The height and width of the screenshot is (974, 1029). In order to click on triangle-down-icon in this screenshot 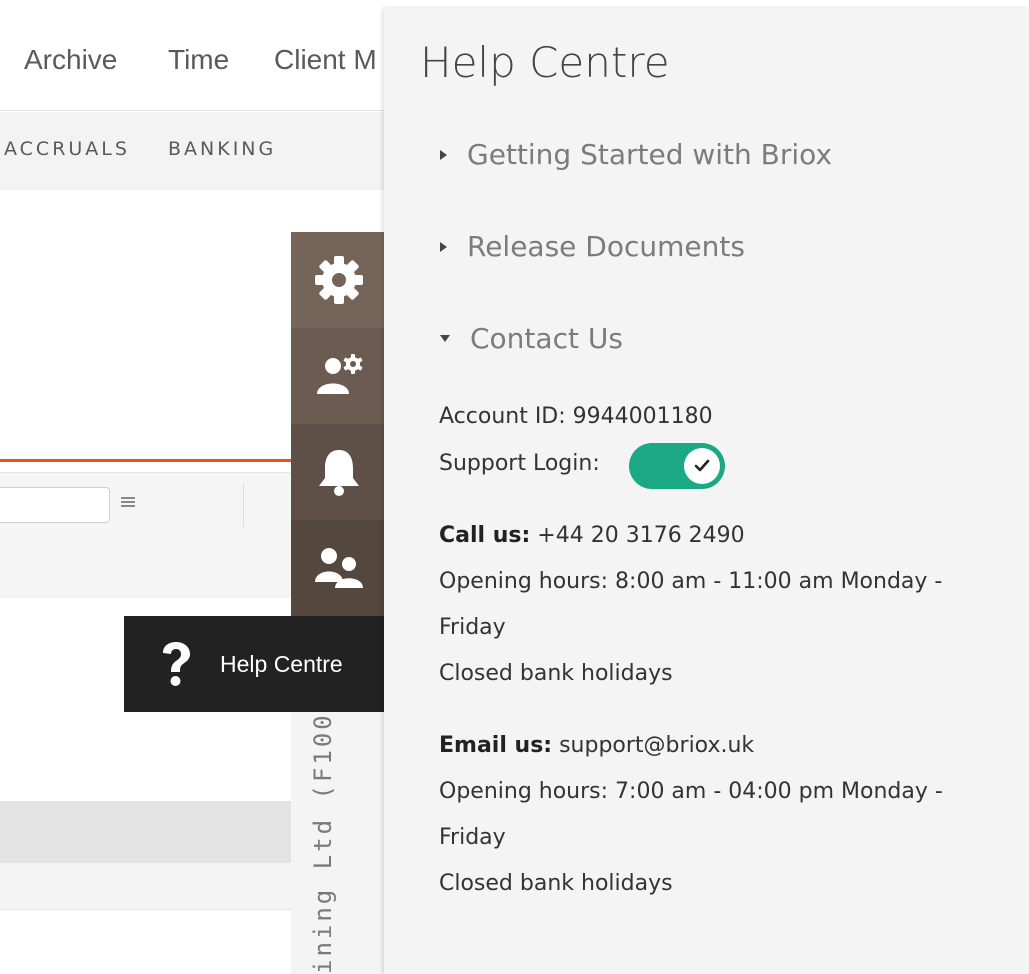, I will do `click(445, 338)`.